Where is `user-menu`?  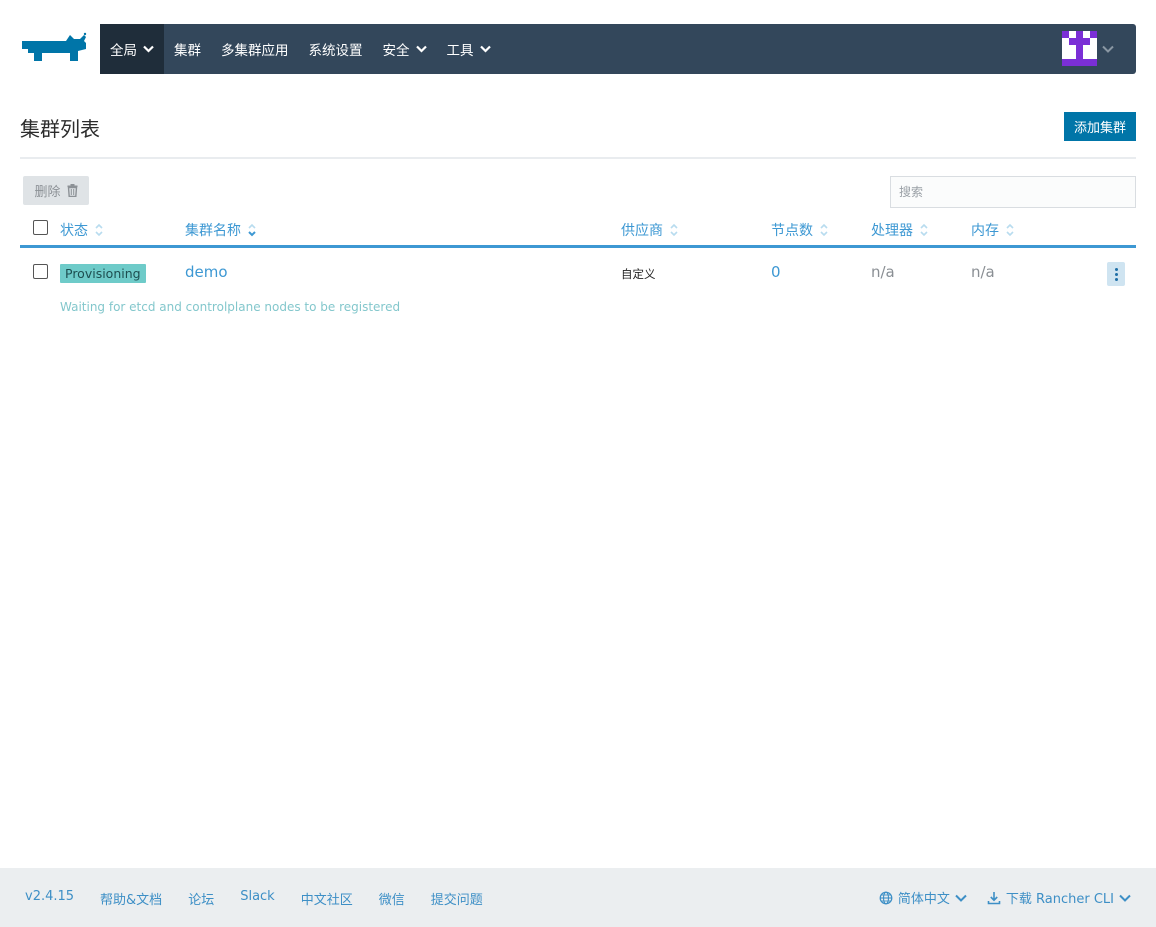 user-menu is located at coordinates (1088, 48).